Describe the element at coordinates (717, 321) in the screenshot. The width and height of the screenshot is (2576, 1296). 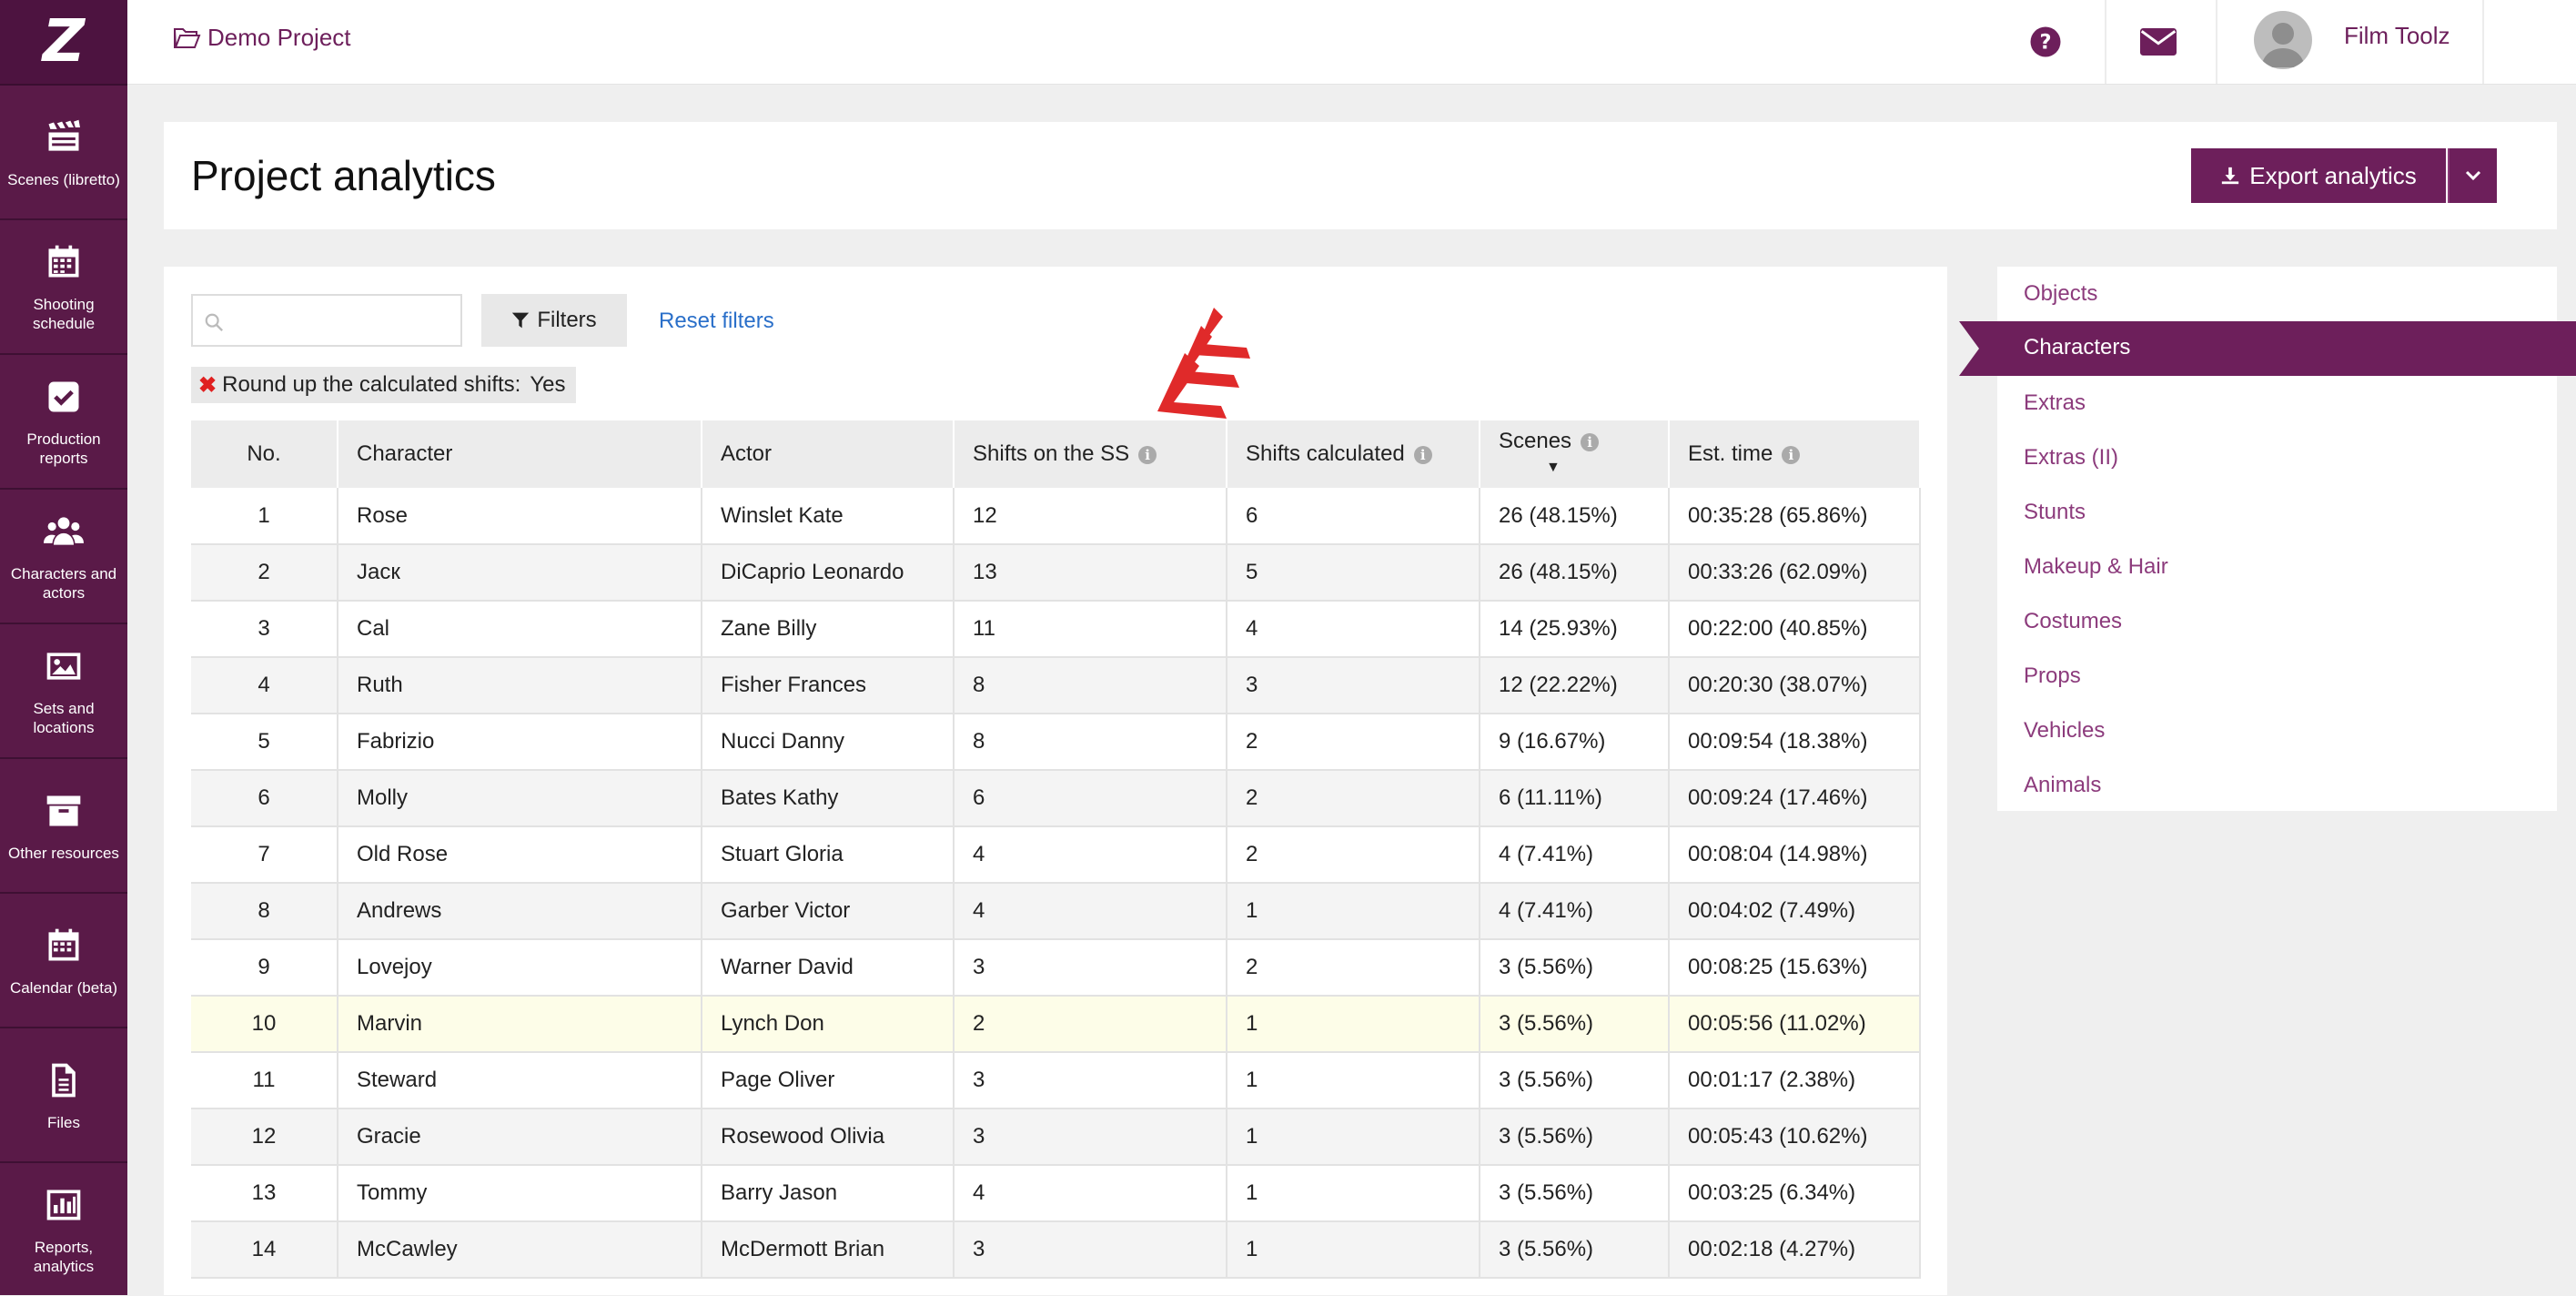
I see `reset-filters-link: Reset filters` at that location.